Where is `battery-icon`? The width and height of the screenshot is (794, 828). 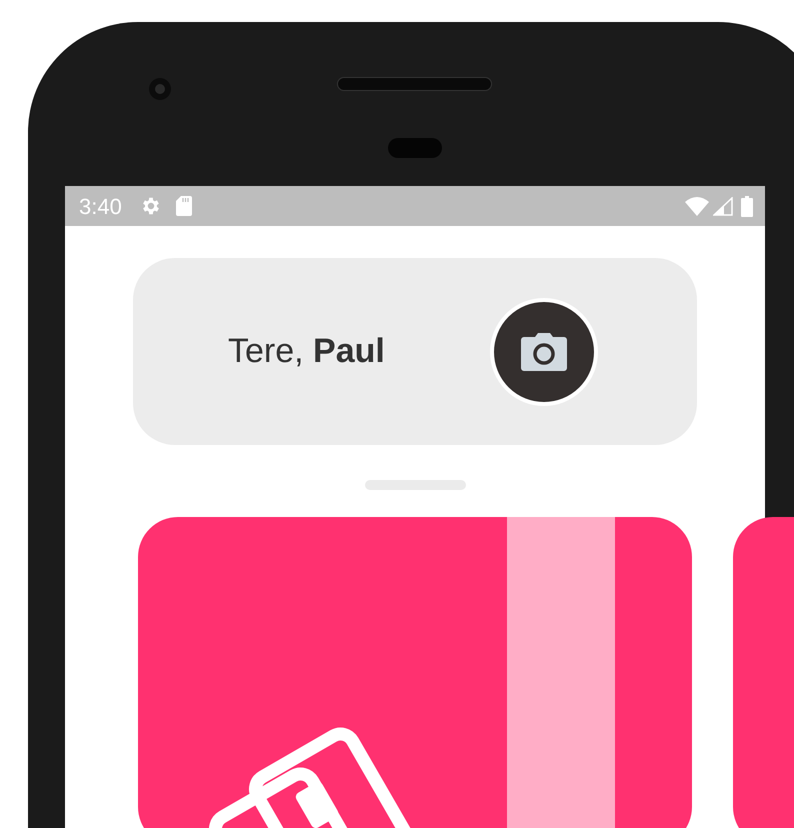 battery-icon is located at coordinates (747, 206).